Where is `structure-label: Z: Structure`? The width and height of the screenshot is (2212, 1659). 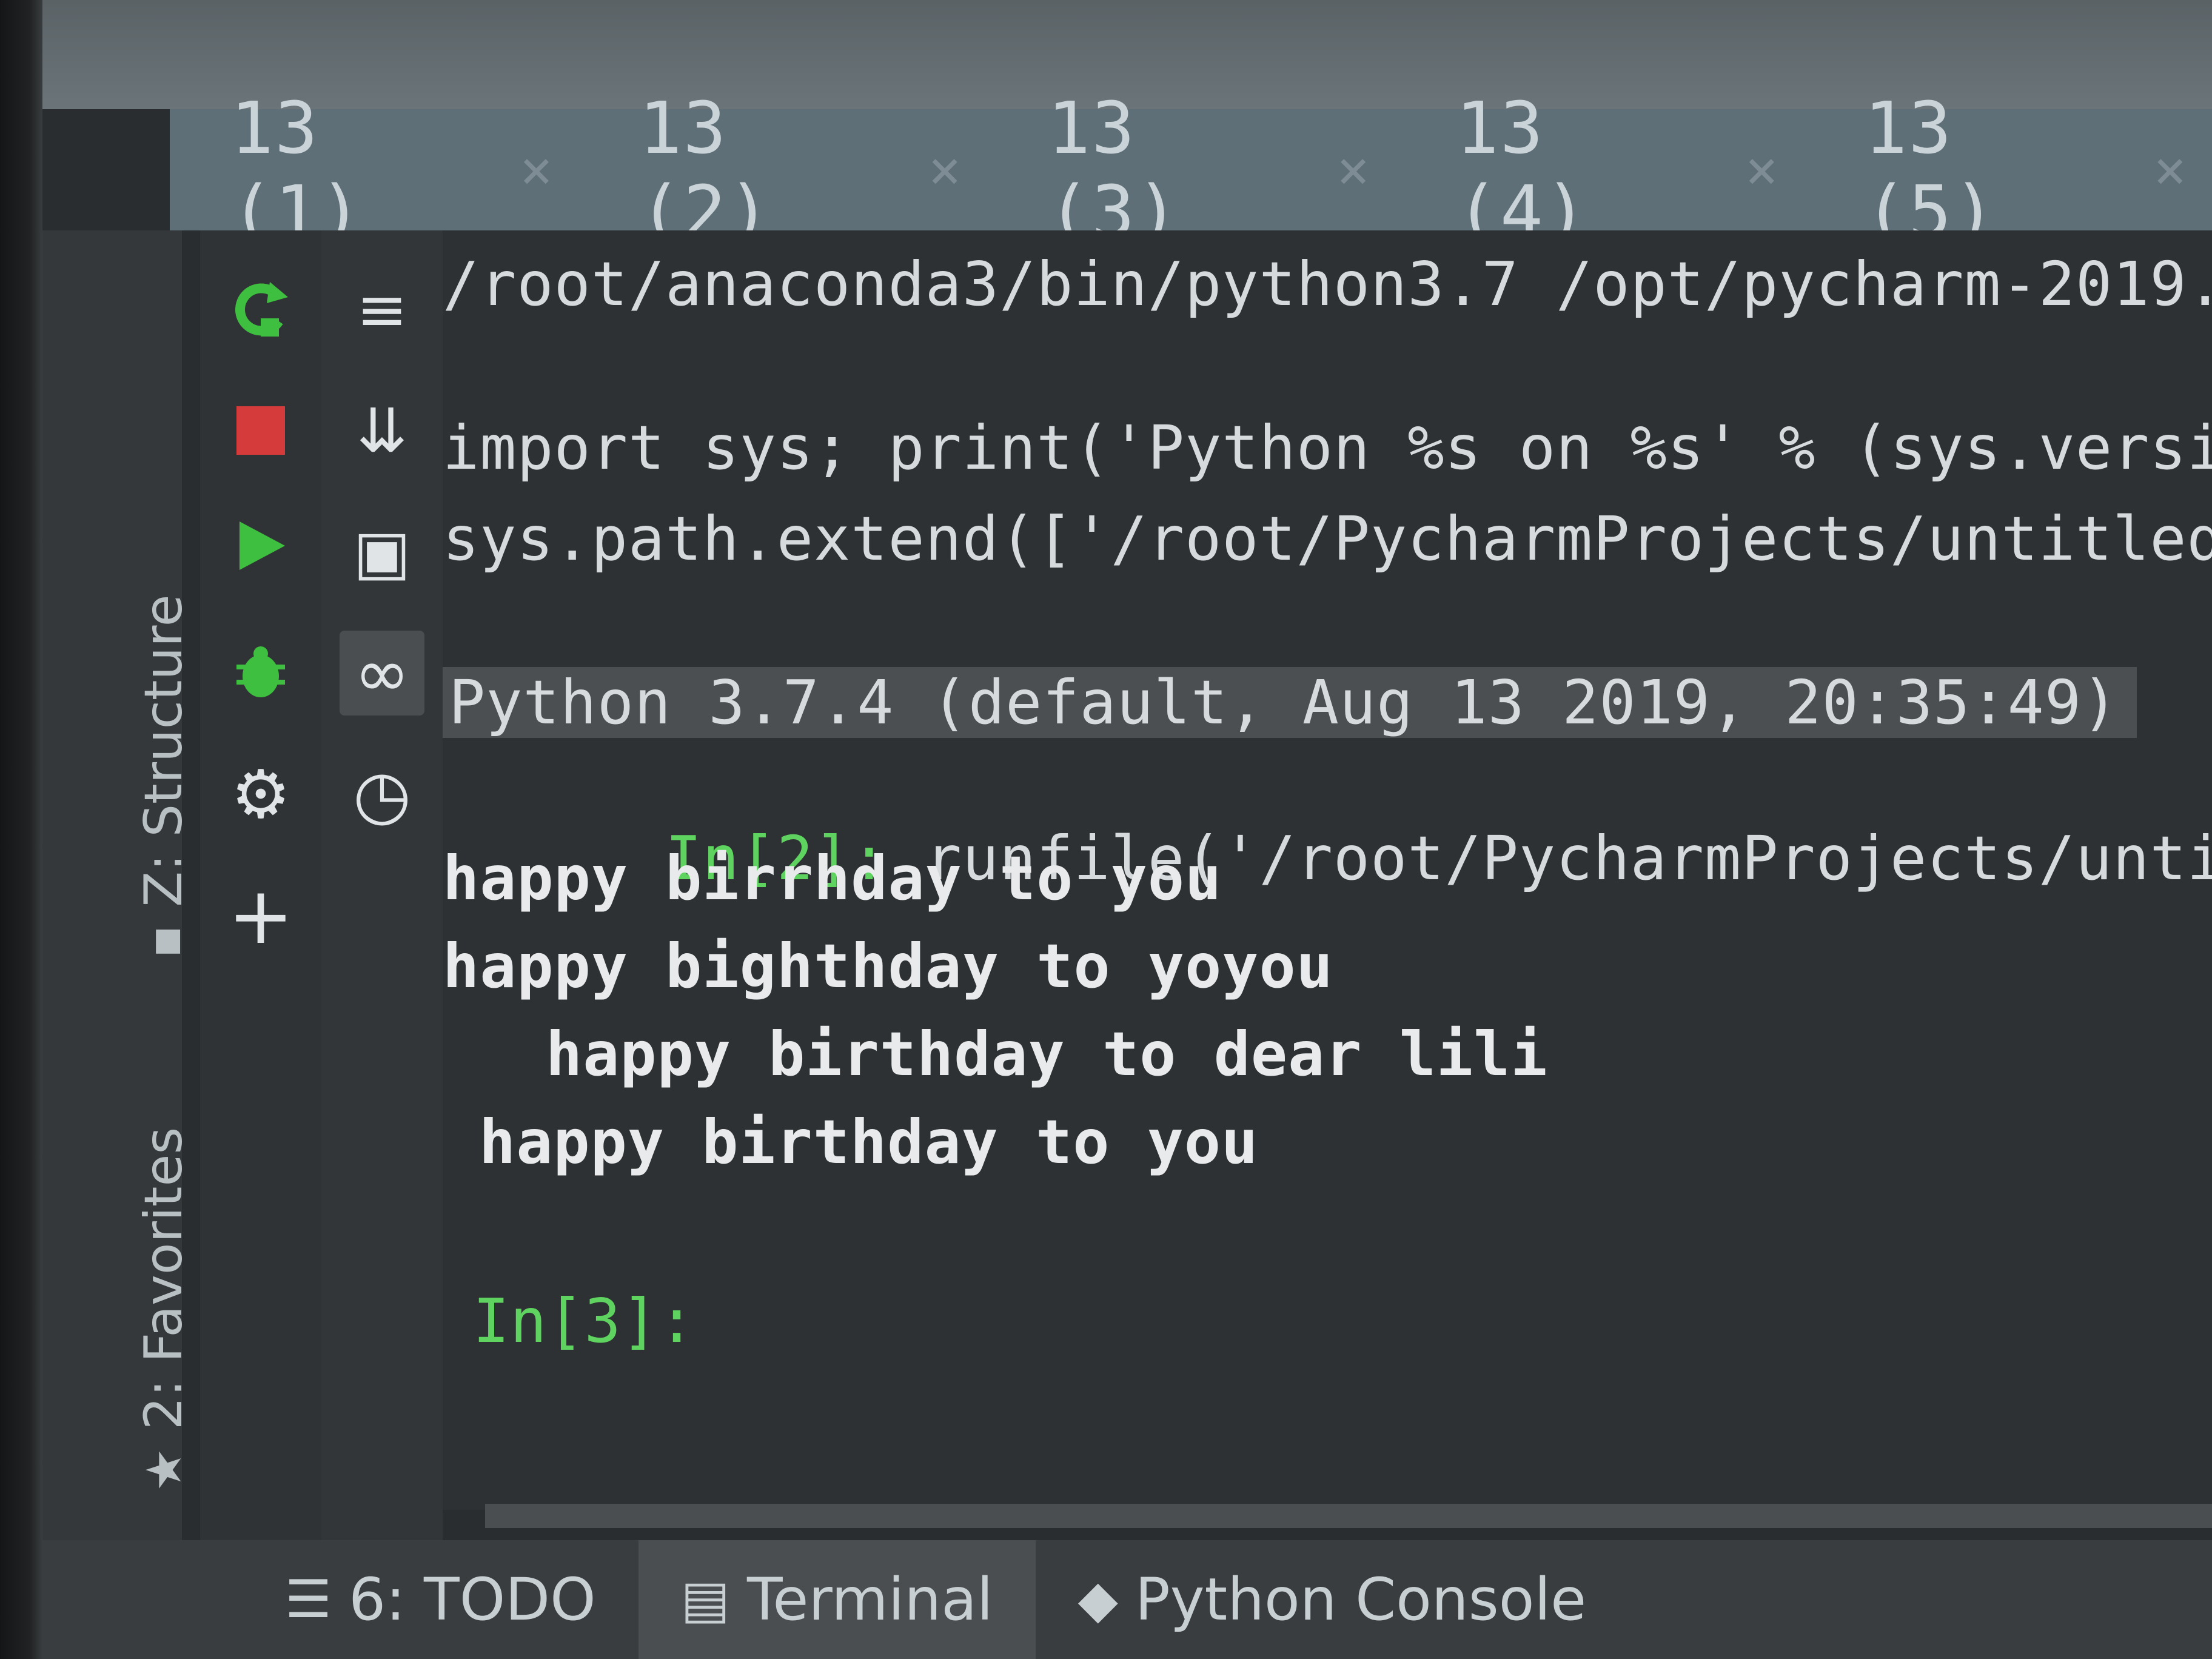 structure-label: Z: Structure is located at coordinates (163, 751).